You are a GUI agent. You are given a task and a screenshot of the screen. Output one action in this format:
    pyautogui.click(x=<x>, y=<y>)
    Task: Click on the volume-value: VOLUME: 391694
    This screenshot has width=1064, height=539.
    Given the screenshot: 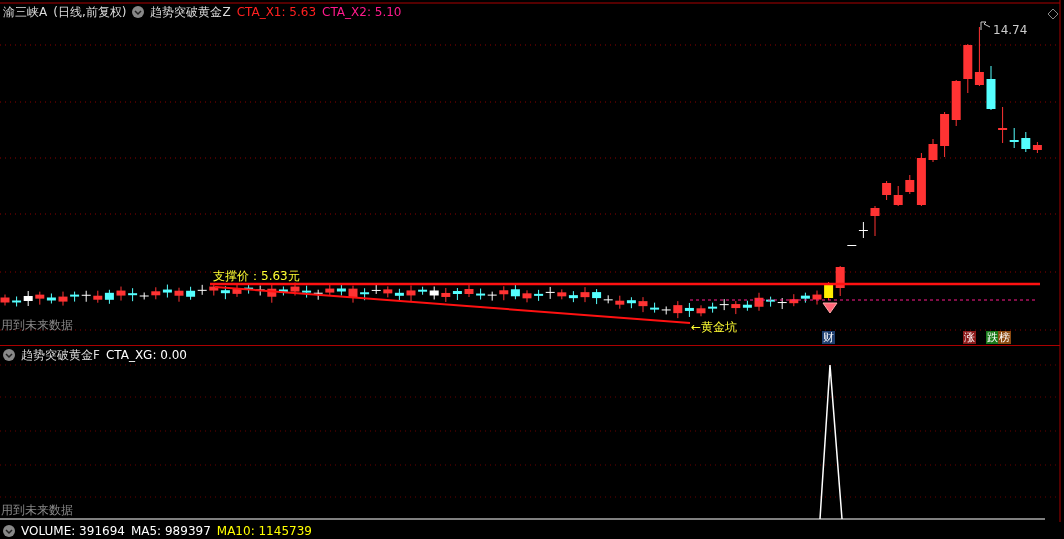 What is the action you would take?
    pyautogui.click(x=73, y=530)
    